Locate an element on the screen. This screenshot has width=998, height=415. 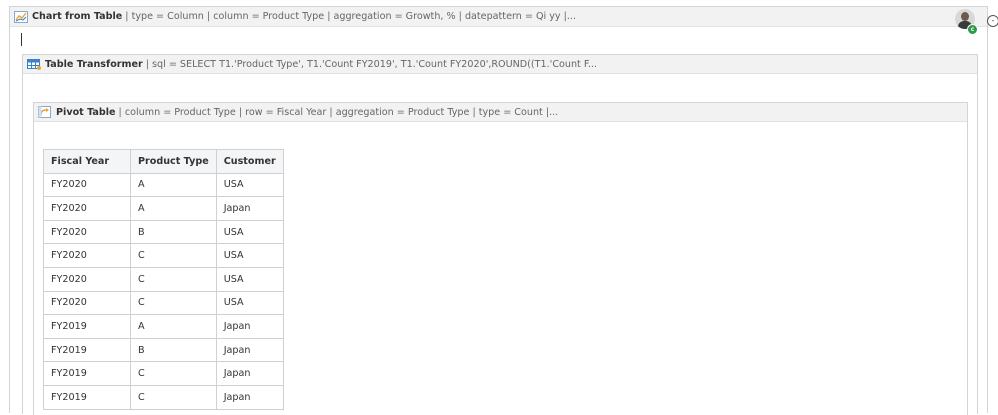
table-row: FY2020 B USA is located at coordinates (163, 232).